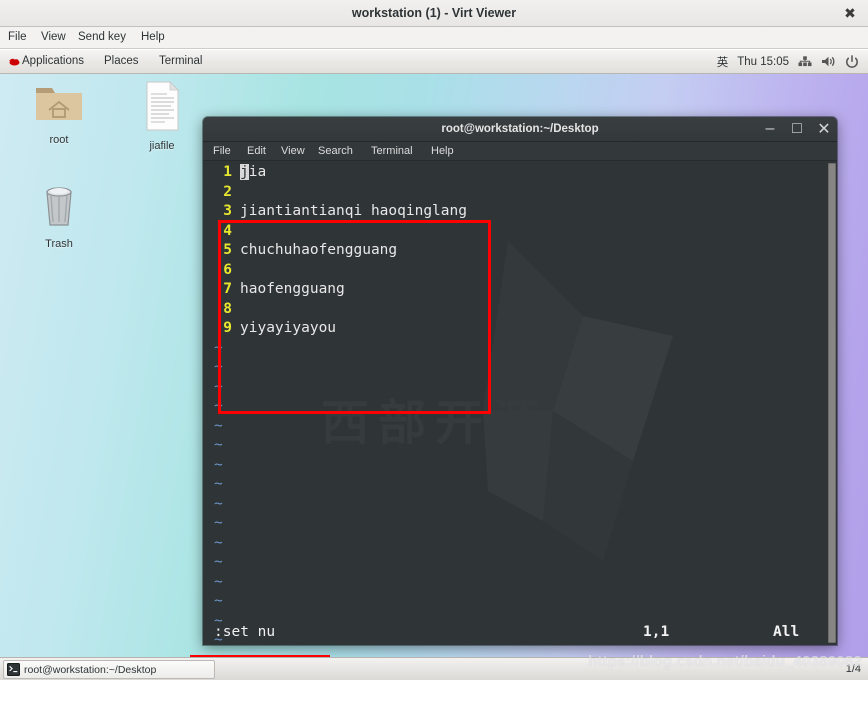 The image size is (868, 702). I want to click on close-icon: ✖, so click(850, 13).